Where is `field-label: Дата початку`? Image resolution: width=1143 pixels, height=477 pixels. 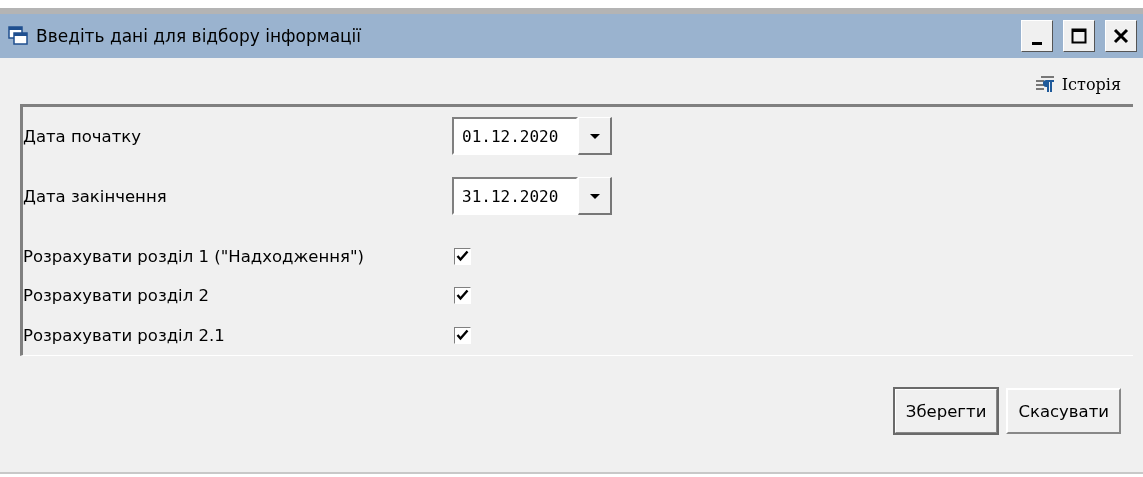 field-label: Дата початку is located at coordinates (83, 136).